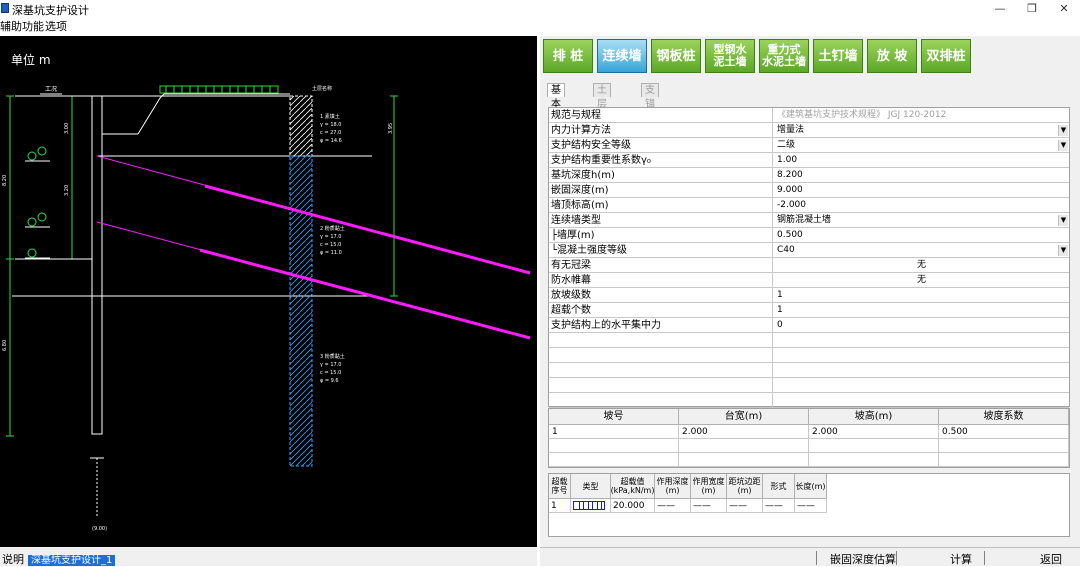 The width and height of the screenshot is (1080, 567). What do you see at coordinates (332, 228) in the screenshot?
I see `svg-text: 2 粉质黏土` at bounding box center [332, 228].